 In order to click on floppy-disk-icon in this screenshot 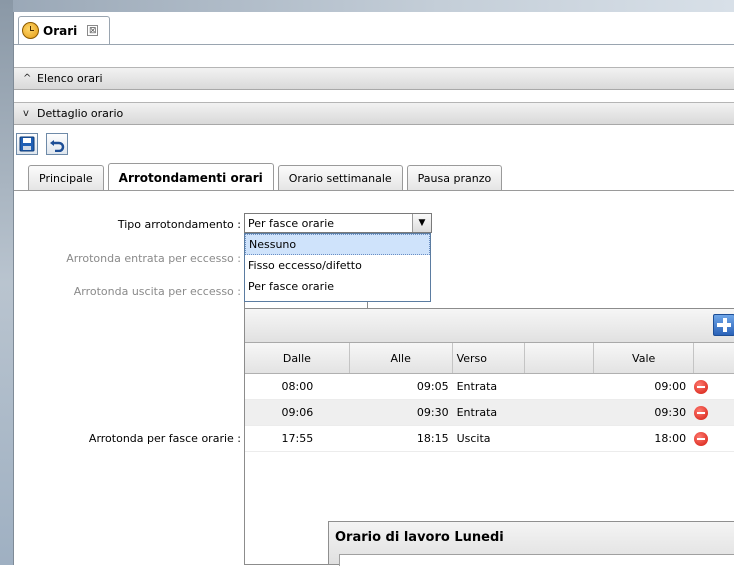, I will do `click(27, 144)`.